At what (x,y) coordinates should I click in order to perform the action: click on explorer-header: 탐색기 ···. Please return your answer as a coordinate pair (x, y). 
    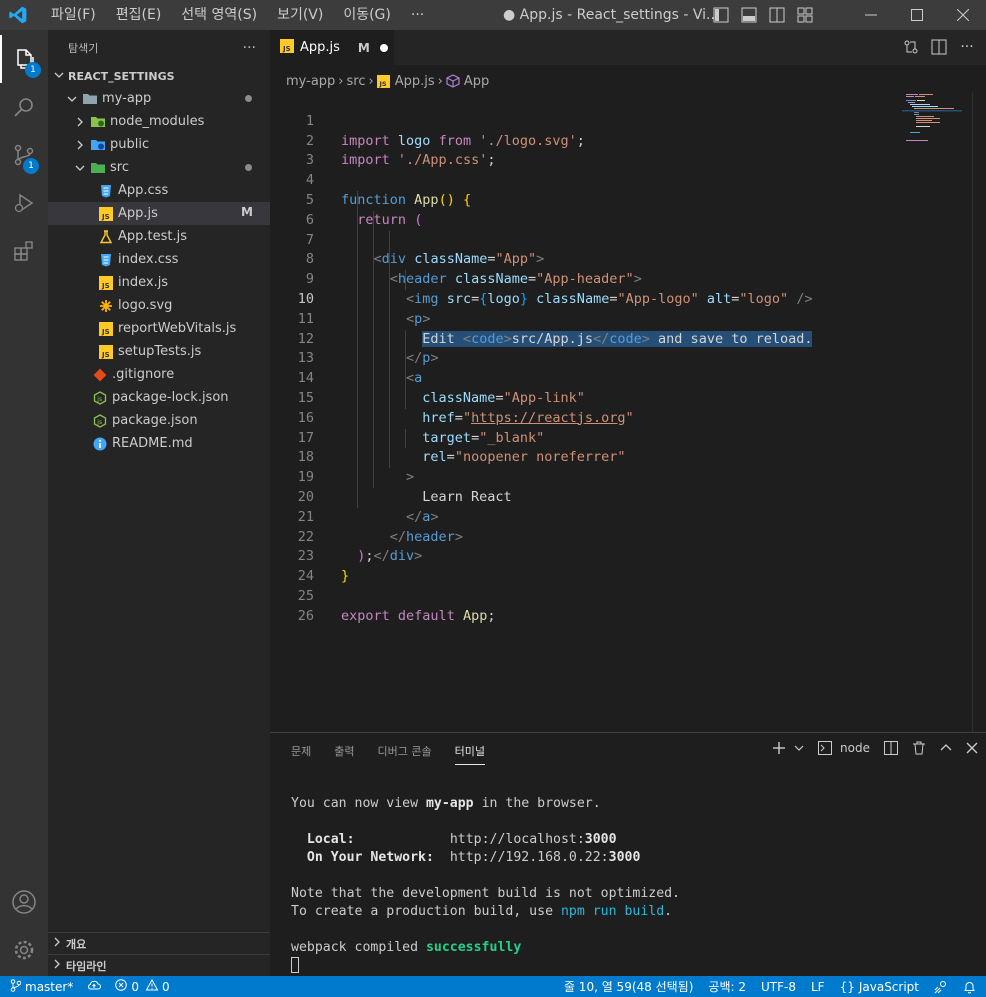
    Looking at the image, I should click on (159, 47).